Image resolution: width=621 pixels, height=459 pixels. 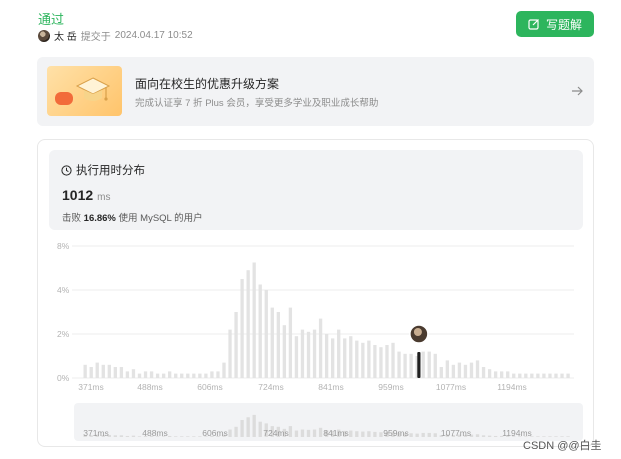 I want to click on y-tick-label: 8%, so click(x=63, y=246).